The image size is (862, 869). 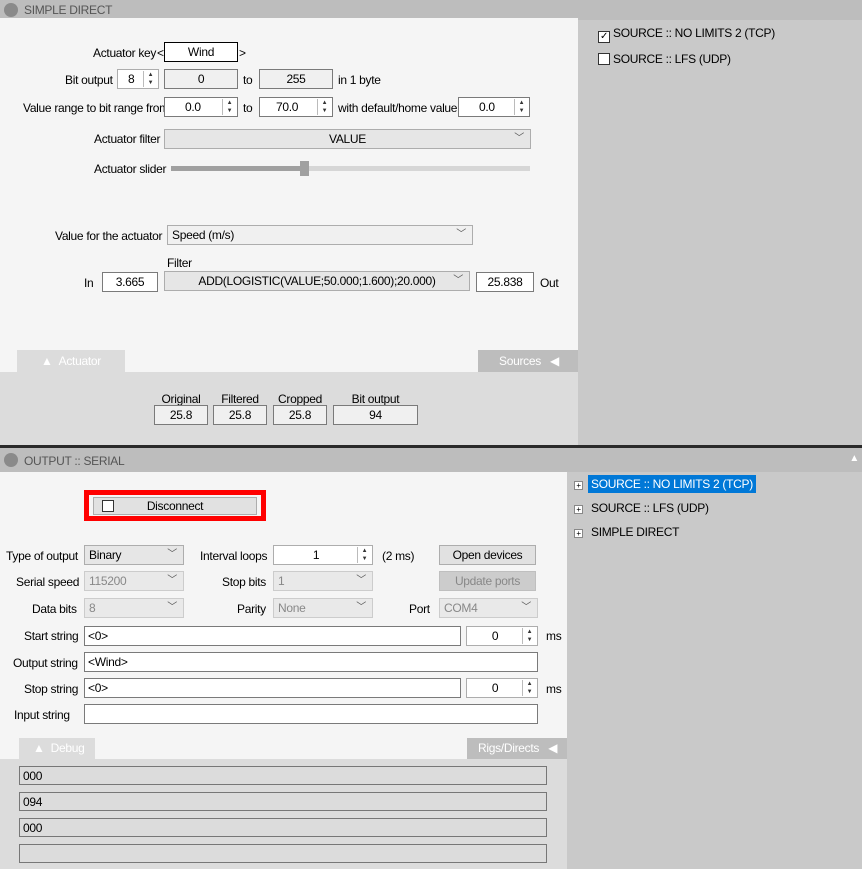 I want to click on tree-item-label: SOURCE :: NO LIMITS 2 (TCP), so click(x=672, y=484).